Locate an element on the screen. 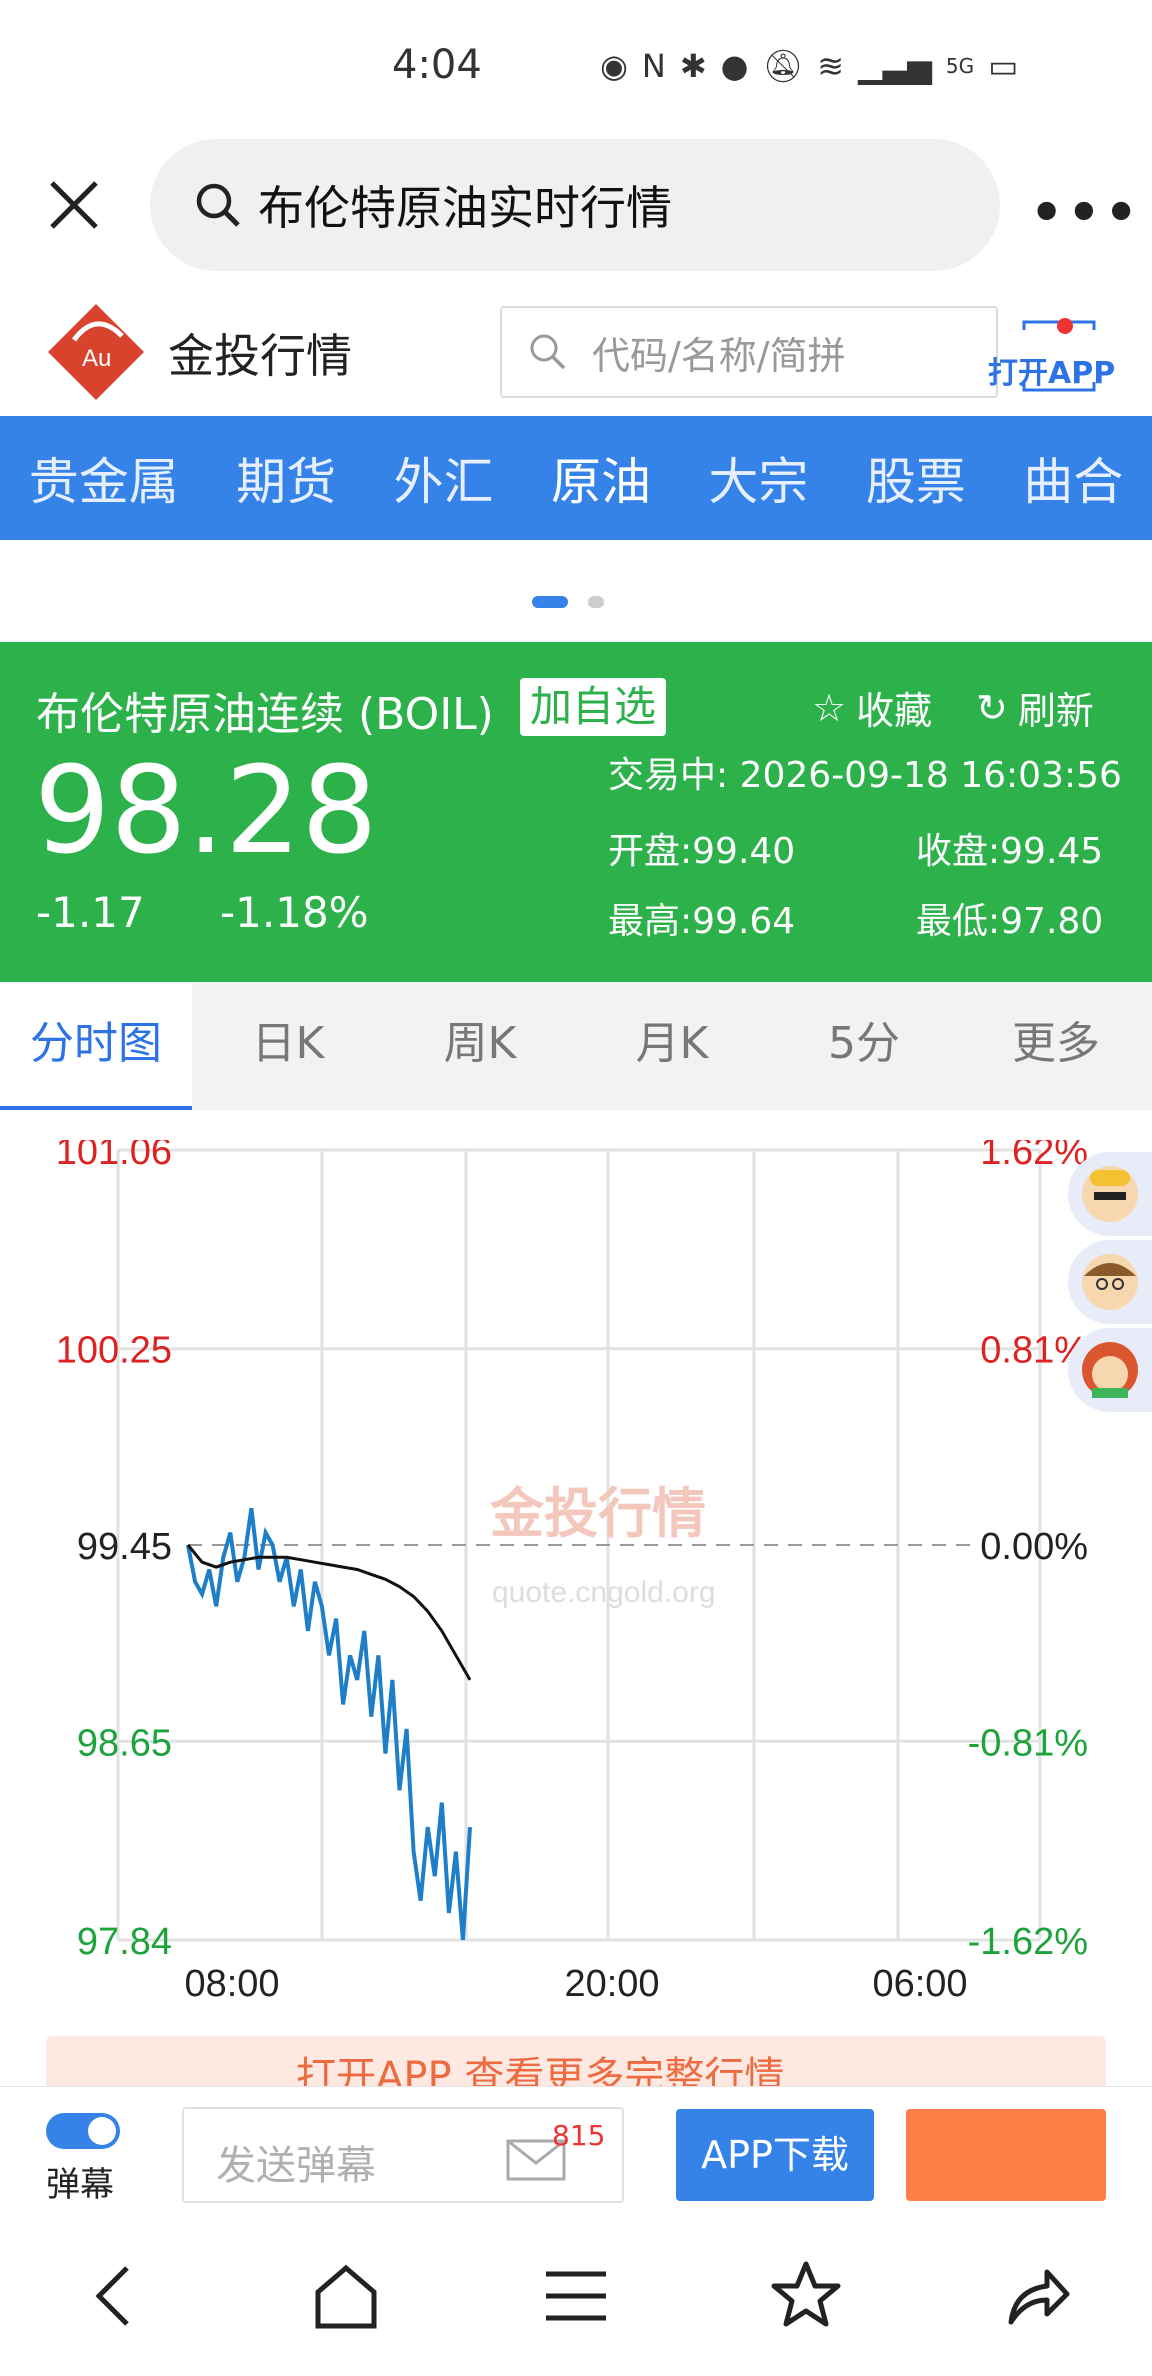 This screenshot has height=2376, width=1152. signal-icon: ▁▃▅ is located at coordinates (895, 66).